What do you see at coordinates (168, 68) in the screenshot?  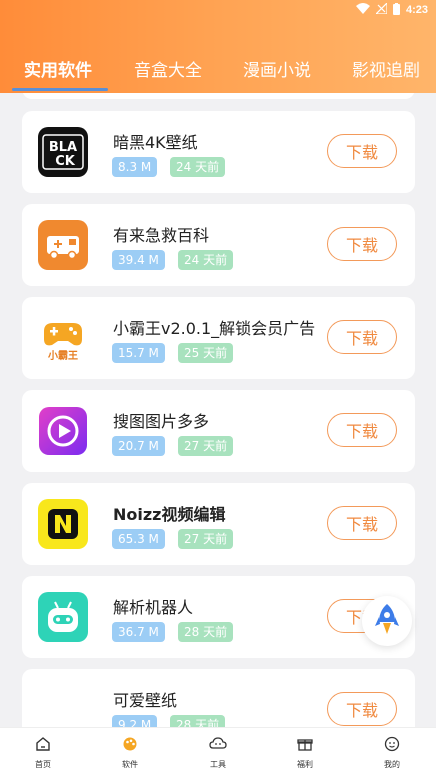 I see `tab-music-box: 音盒大全` at bounding box center [168, 68].